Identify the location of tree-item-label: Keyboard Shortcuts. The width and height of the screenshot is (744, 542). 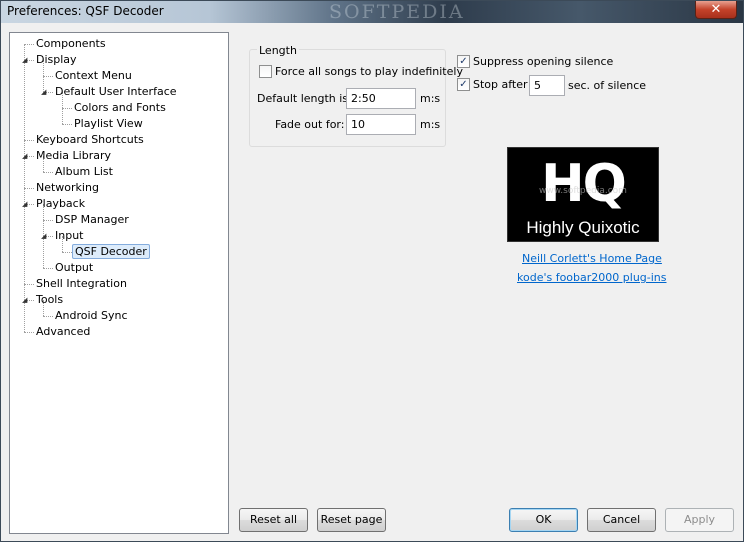
(90, 139).